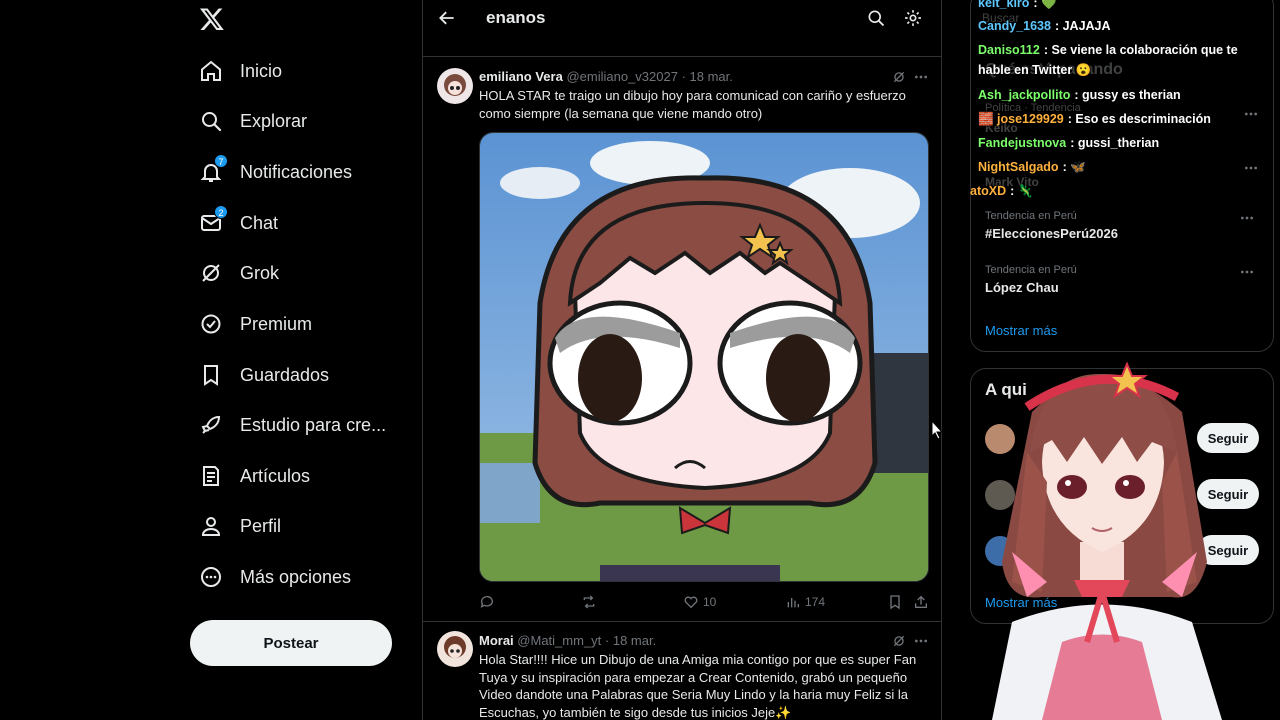 This screenshot has width=1280, height=720. What do you see at coordinates (237, 223) in the screenshot?
I see `sidebar-item-chat: 2 Chat` at bounding box center [237, 223].